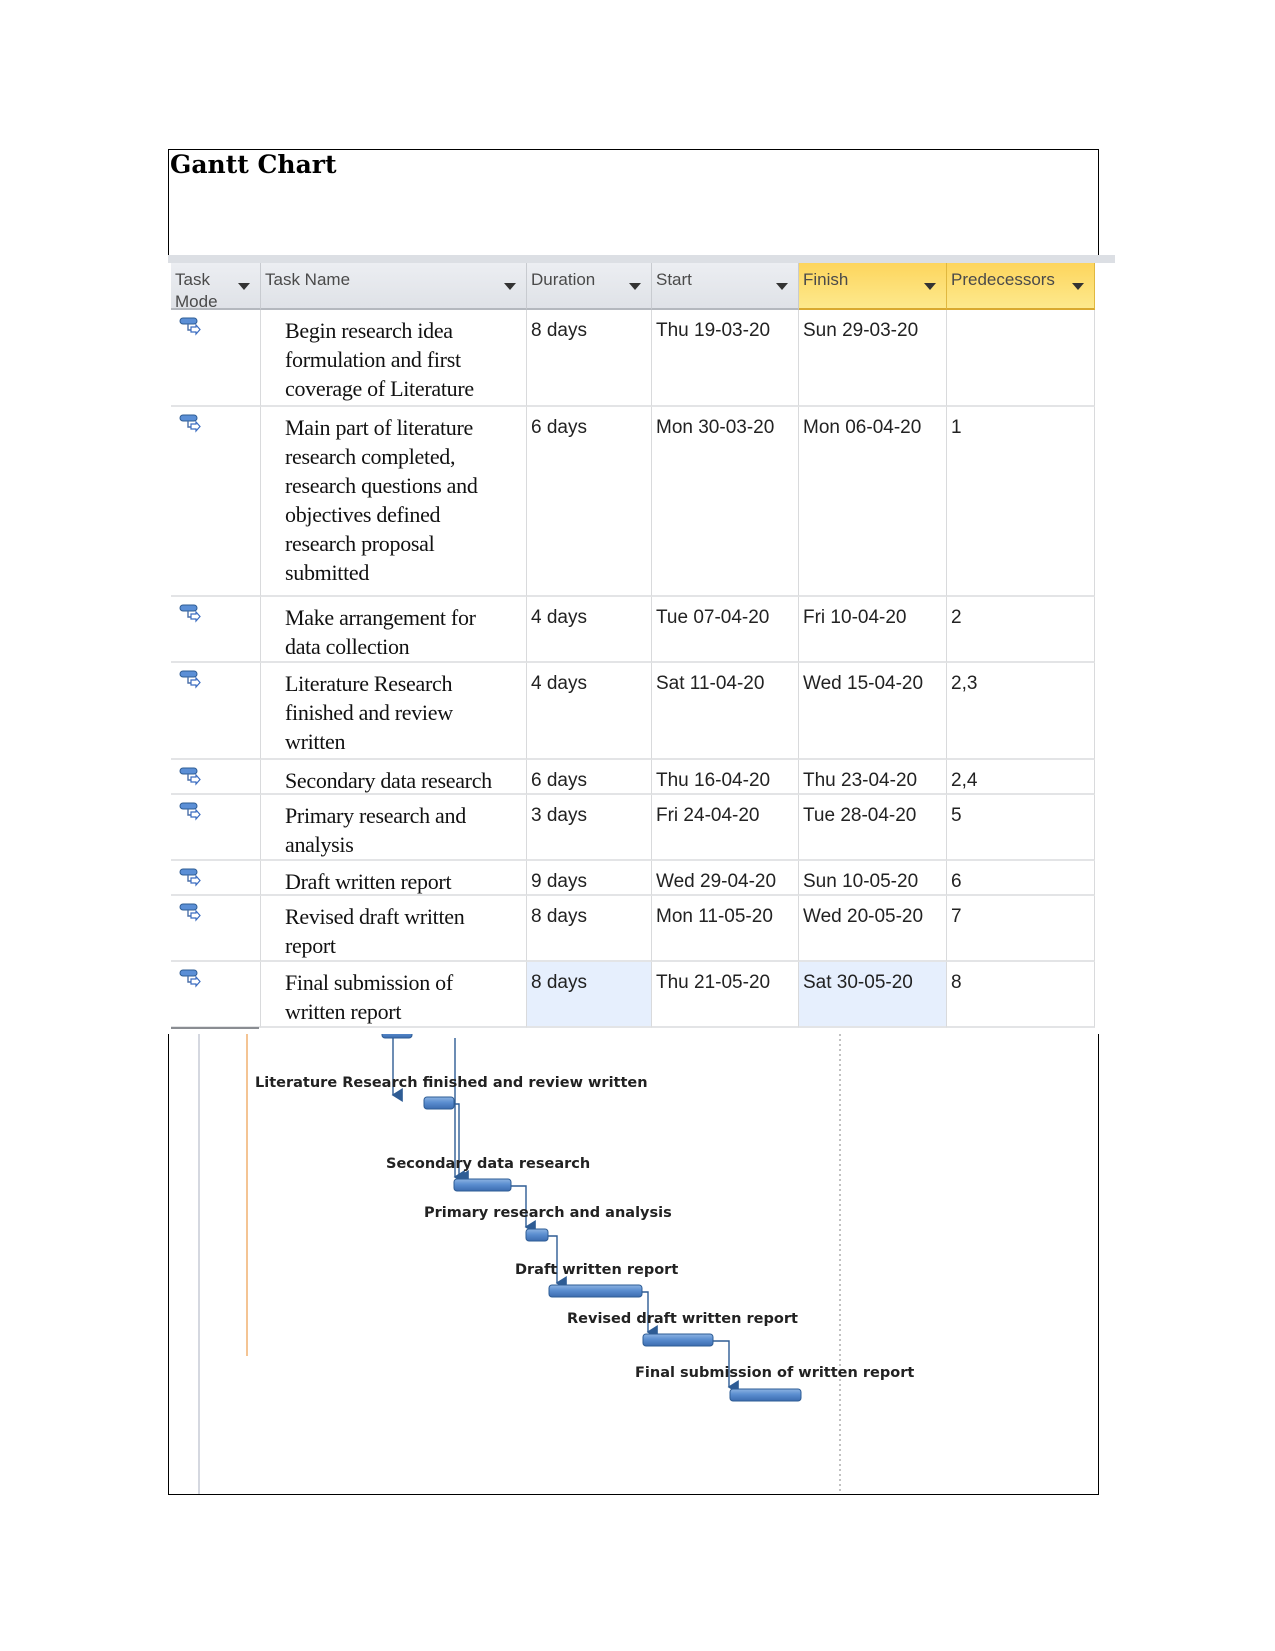 This screenshot has width=1275, height=1651. What do you see at coordinates (589, 878) in the screenshot?
I see `cell-duration: 9 days` at bounding box center [589, 878].